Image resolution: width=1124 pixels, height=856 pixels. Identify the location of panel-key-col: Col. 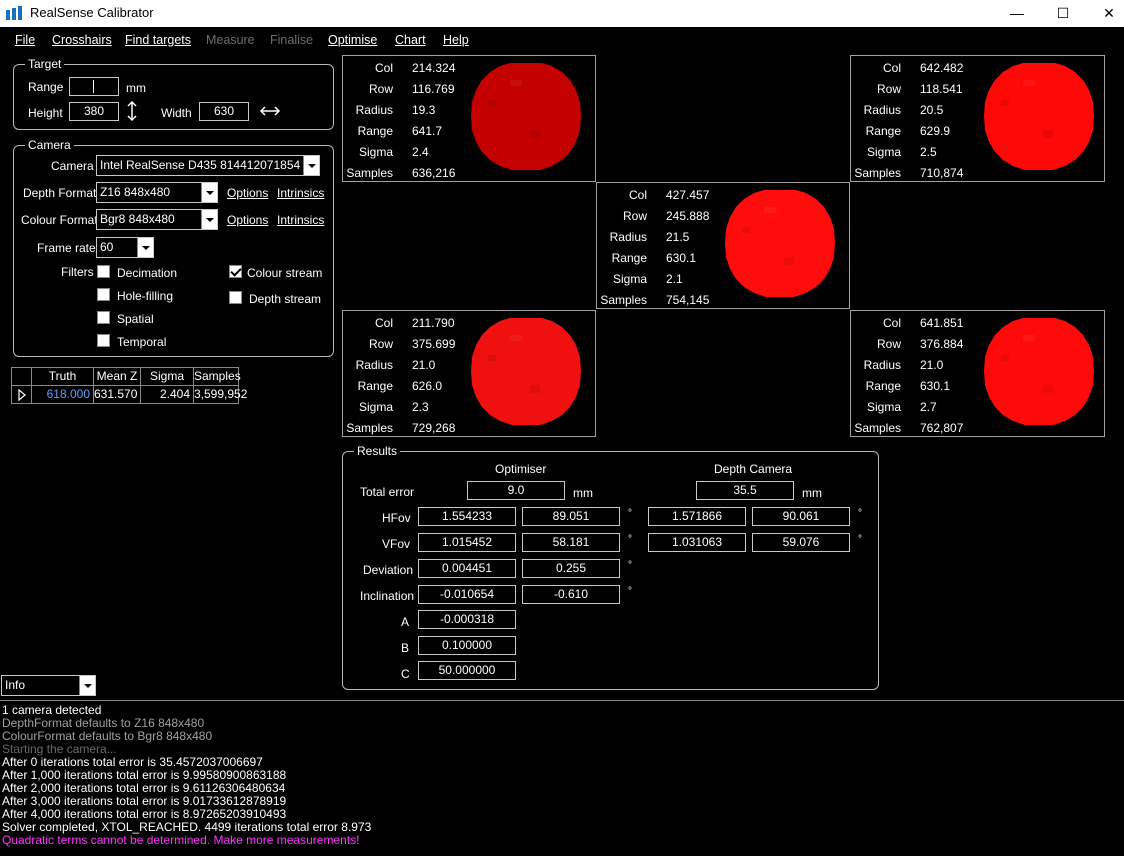
(383, 323).